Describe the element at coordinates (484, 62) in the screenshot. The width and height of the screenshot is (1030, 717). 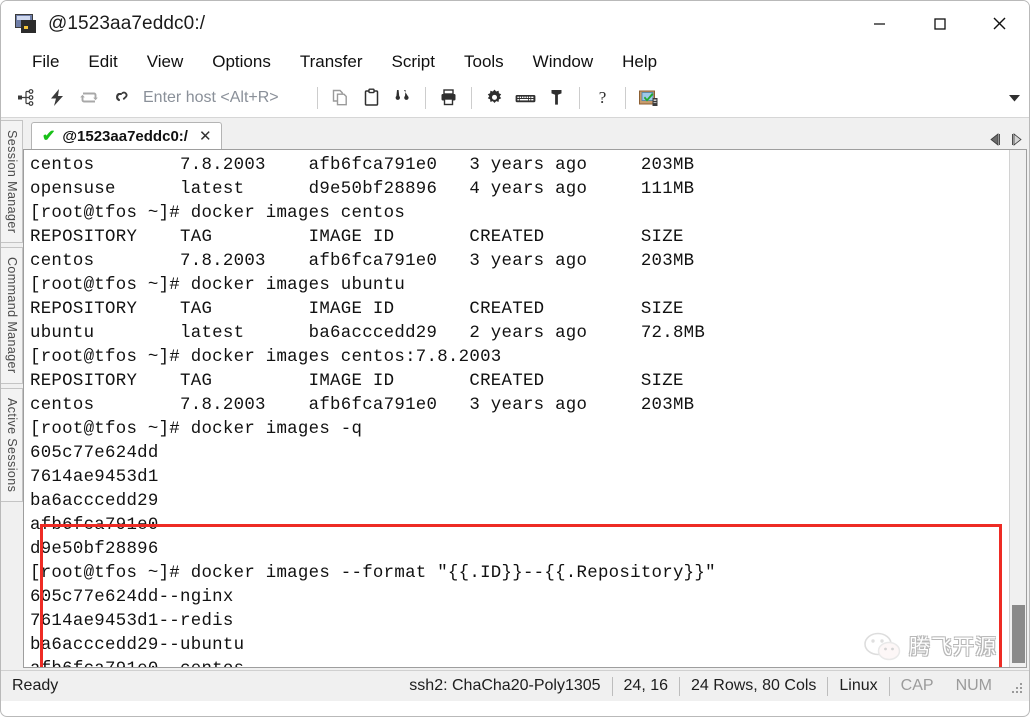
I see `menu-tools: Tools` at that location.